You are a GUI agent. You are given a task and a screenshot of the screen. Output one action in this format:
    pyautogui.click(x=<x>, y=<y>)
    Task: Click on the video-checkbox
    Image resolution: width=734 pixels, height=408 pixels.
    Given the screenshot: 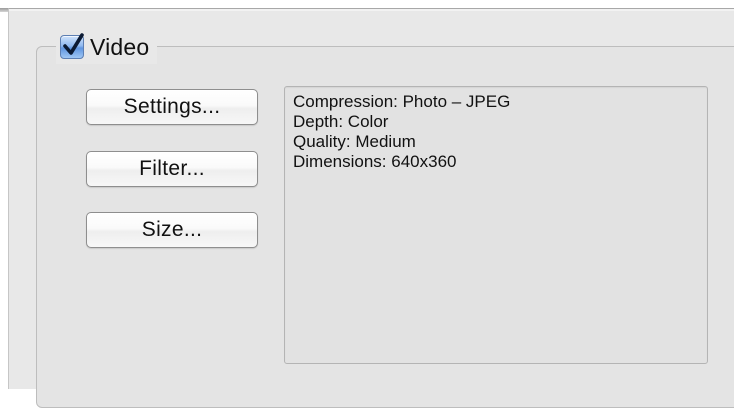 What is the action you would take?
    pyautogui.click(x=72, y=46)
    